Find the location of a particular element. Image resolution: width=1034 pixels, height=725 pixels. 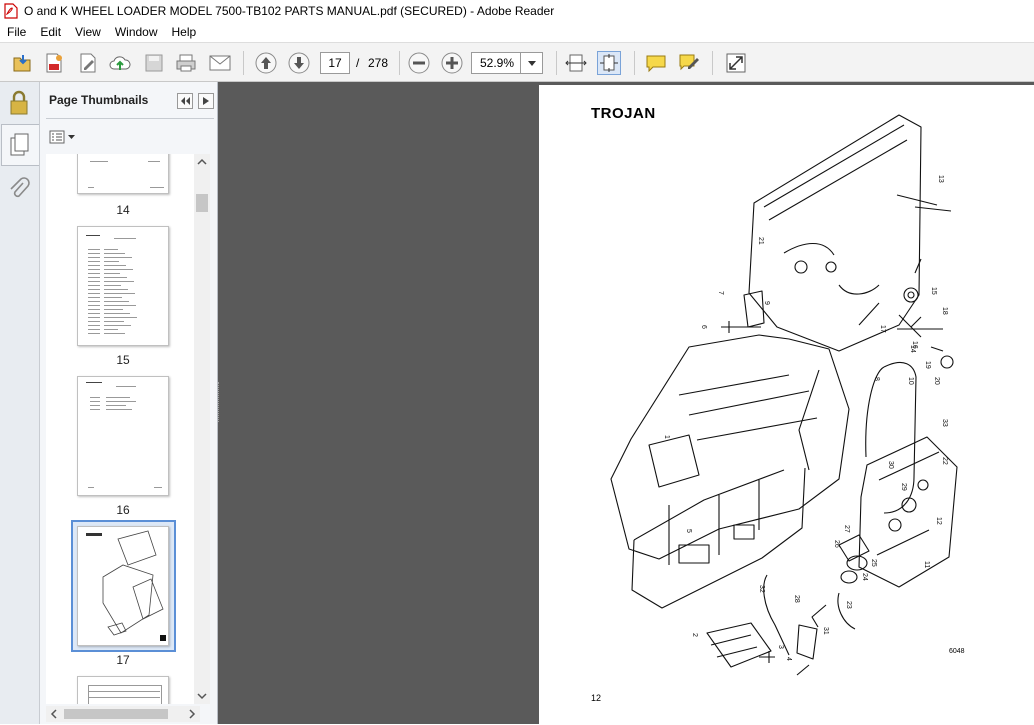

fit-width-icon is located at coordinates (576, 63).